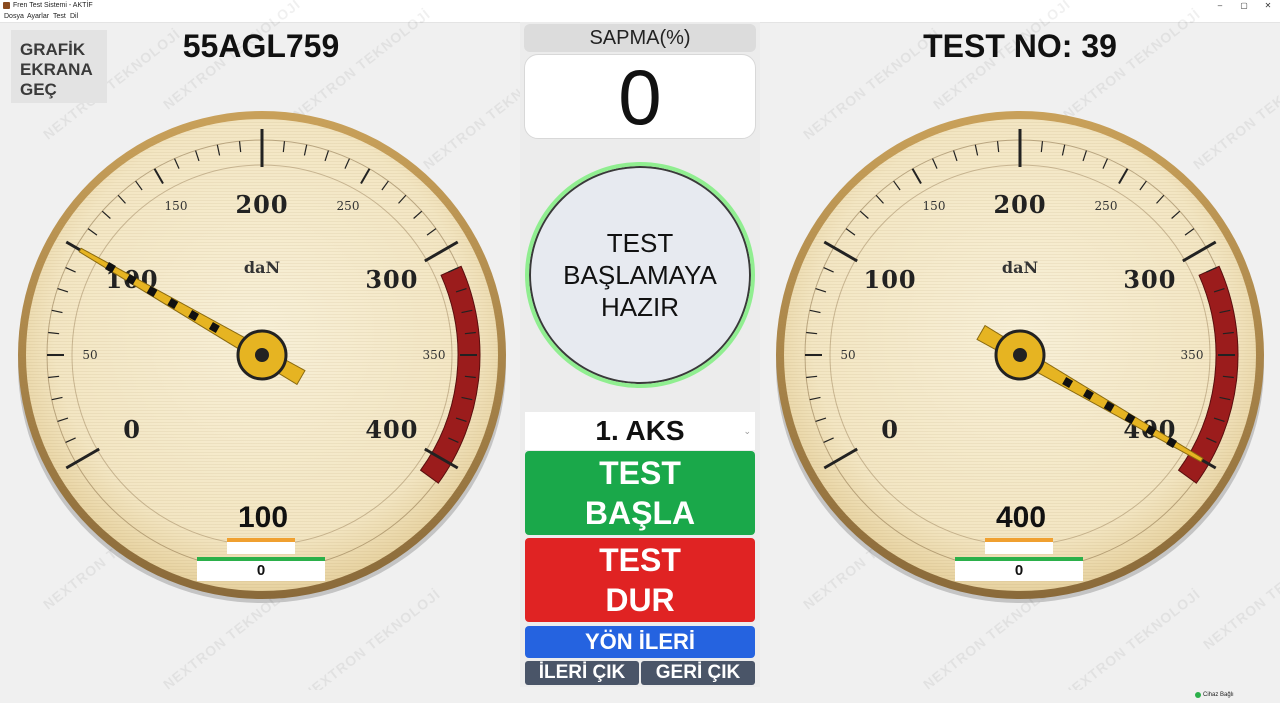 The image size is (1280, 703). I want to click on test-number: TEST NO: 39, so click(1020, 46).